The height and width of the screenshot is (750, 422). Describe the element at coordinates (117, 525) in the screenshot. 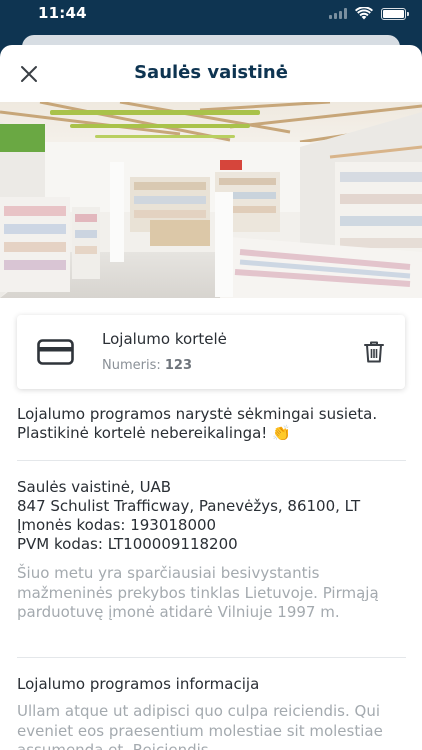

I see `company-code: Įmonės kodas: 193018000` at that location.